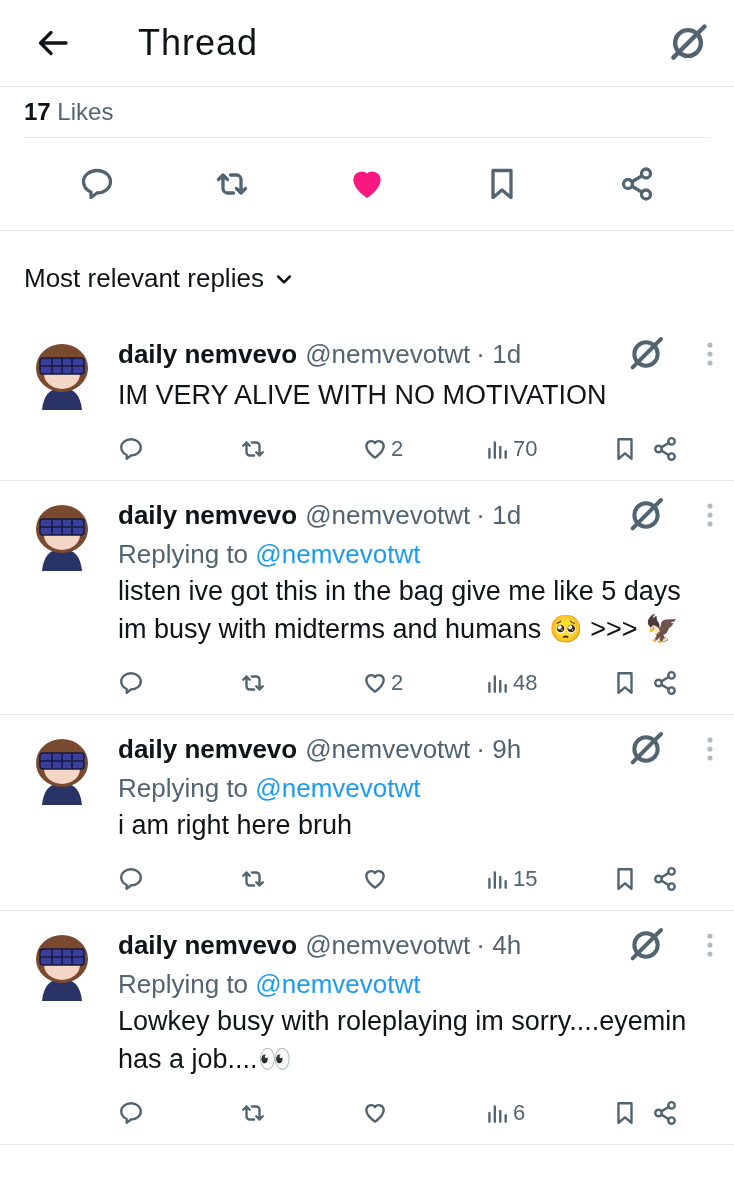 The width and height of the screenshot is (734, 1200). What do you see at coordinates (199, 43) in the screenshot?
I see `page-title: Thread` at bounding box center [199, 43].